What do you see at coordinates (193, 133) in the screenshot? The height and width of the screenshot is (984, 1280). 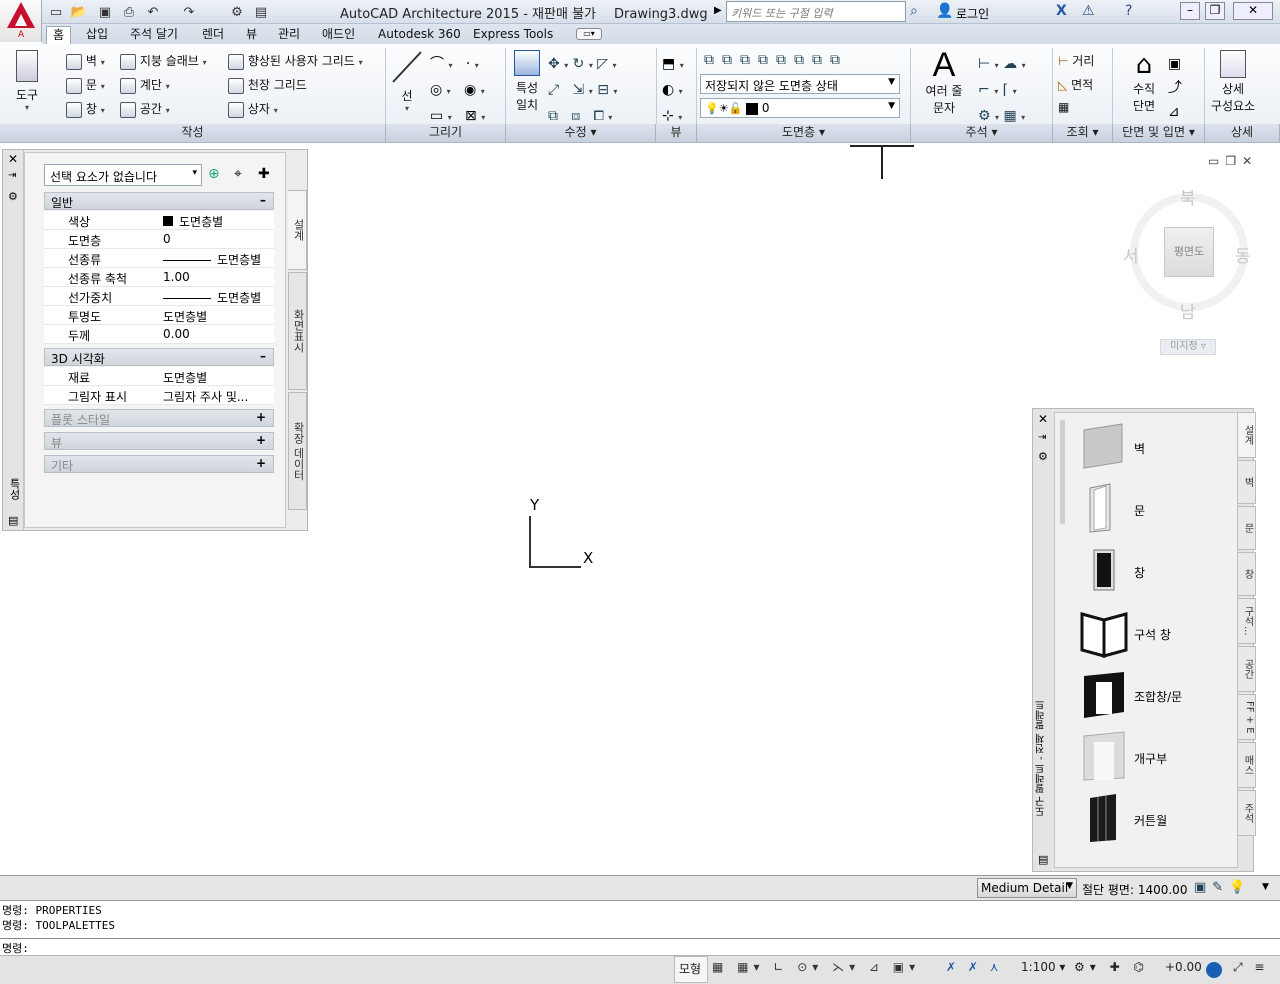 I see `panel-build: 작성` at bounding box center [193, 133].